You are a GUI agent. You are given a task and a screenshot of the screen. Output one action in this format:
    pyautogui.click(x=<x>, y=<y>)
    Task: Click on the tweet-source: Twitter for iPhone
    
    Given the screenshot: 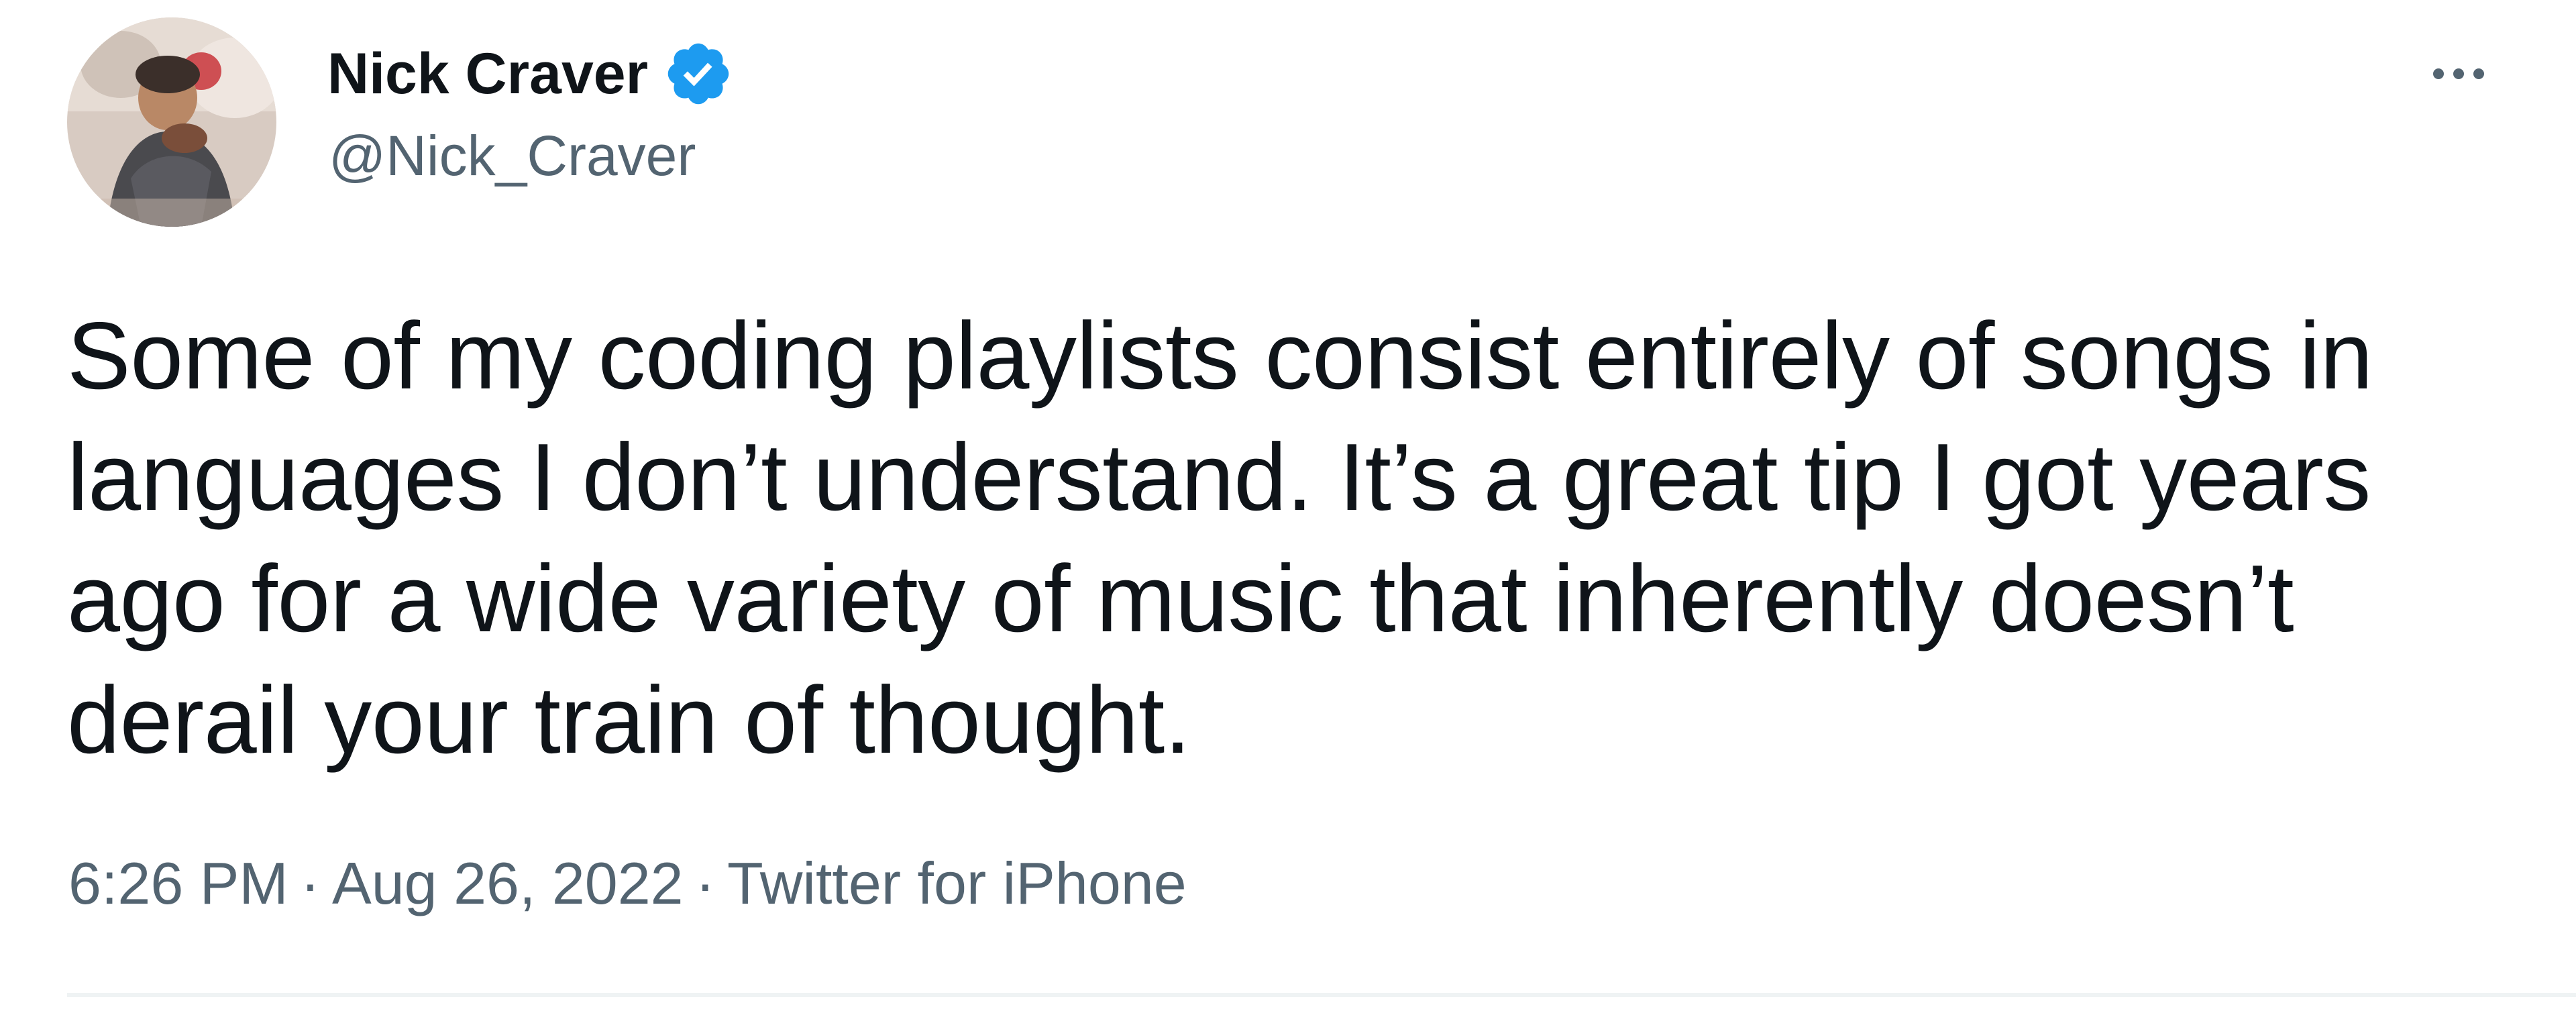 What is the action you would take?
    pyautogui.click(x=957, y=883)
    